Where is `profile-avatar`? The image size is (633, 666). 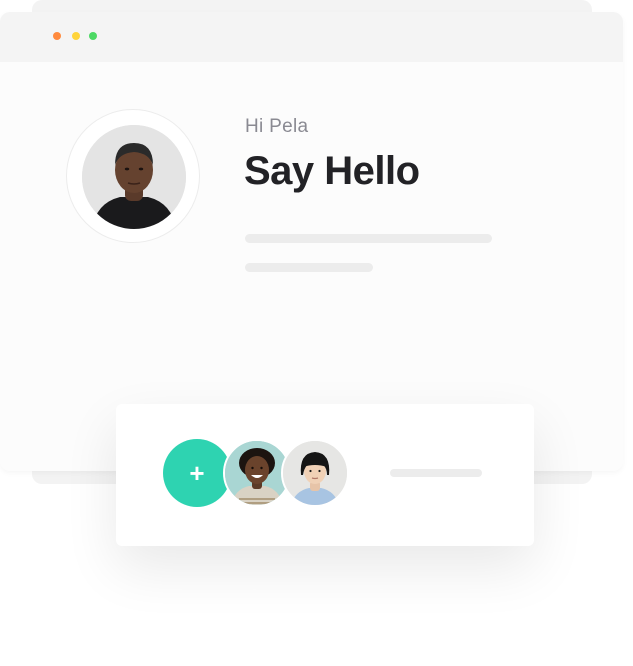 profile-avatar is located at coordinates (134, 177).